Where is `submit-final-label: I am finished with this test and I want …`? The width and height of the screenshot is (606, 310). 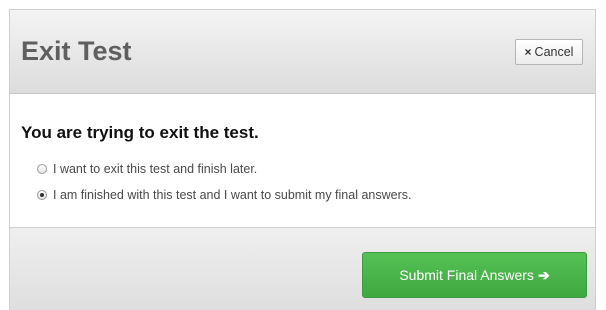 submit-final-label: I am finished with this test and I want … is located at coordinates (232, 195).